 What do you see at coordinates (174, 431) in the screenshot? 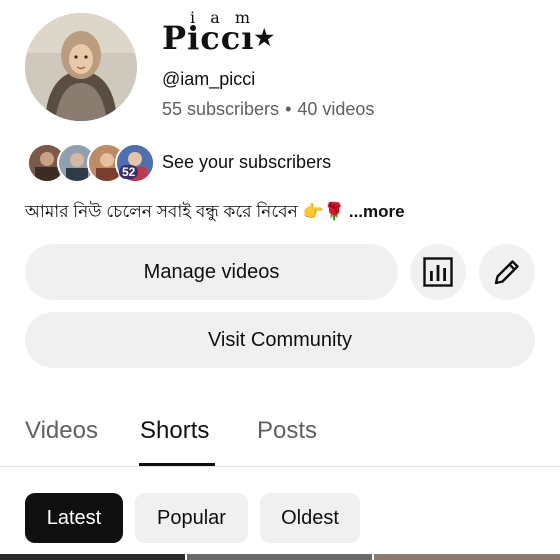
I see `tab-shorts: Shorts` at bounding box center [174, 431].